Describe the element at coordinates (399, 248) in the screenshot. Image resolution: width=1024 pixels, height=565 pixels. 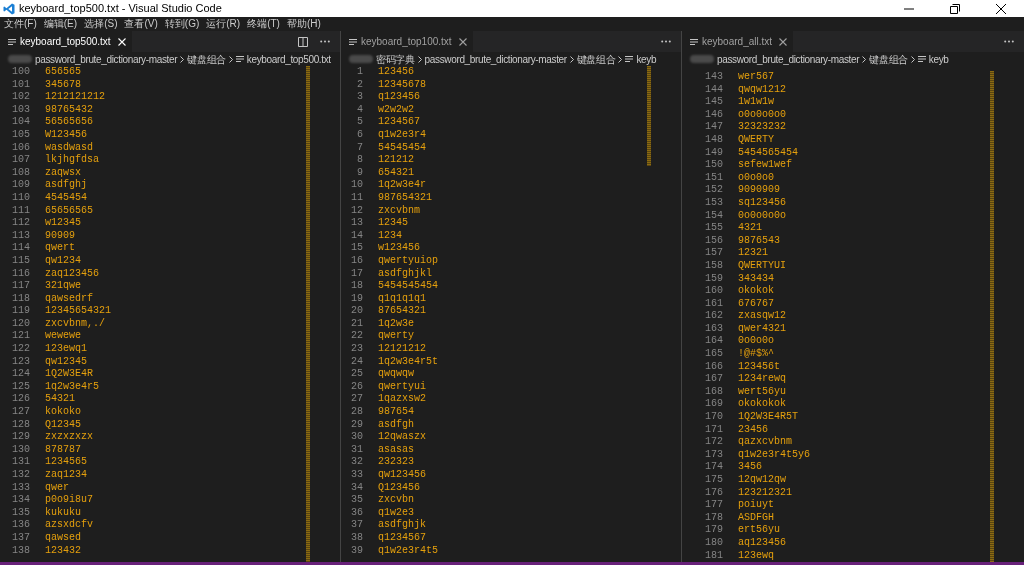
I see `code-line: w123456` at that location.